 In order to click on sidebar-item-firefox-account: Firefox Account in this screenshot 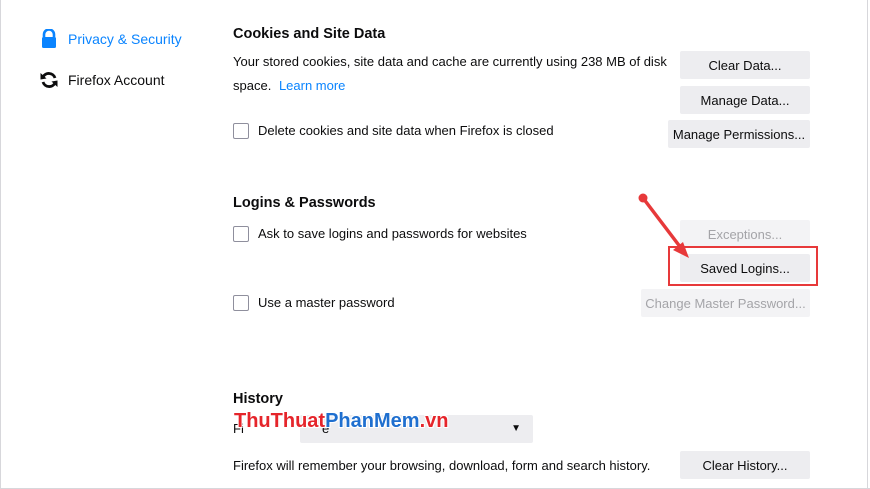, I will do `click(101, 80)`.